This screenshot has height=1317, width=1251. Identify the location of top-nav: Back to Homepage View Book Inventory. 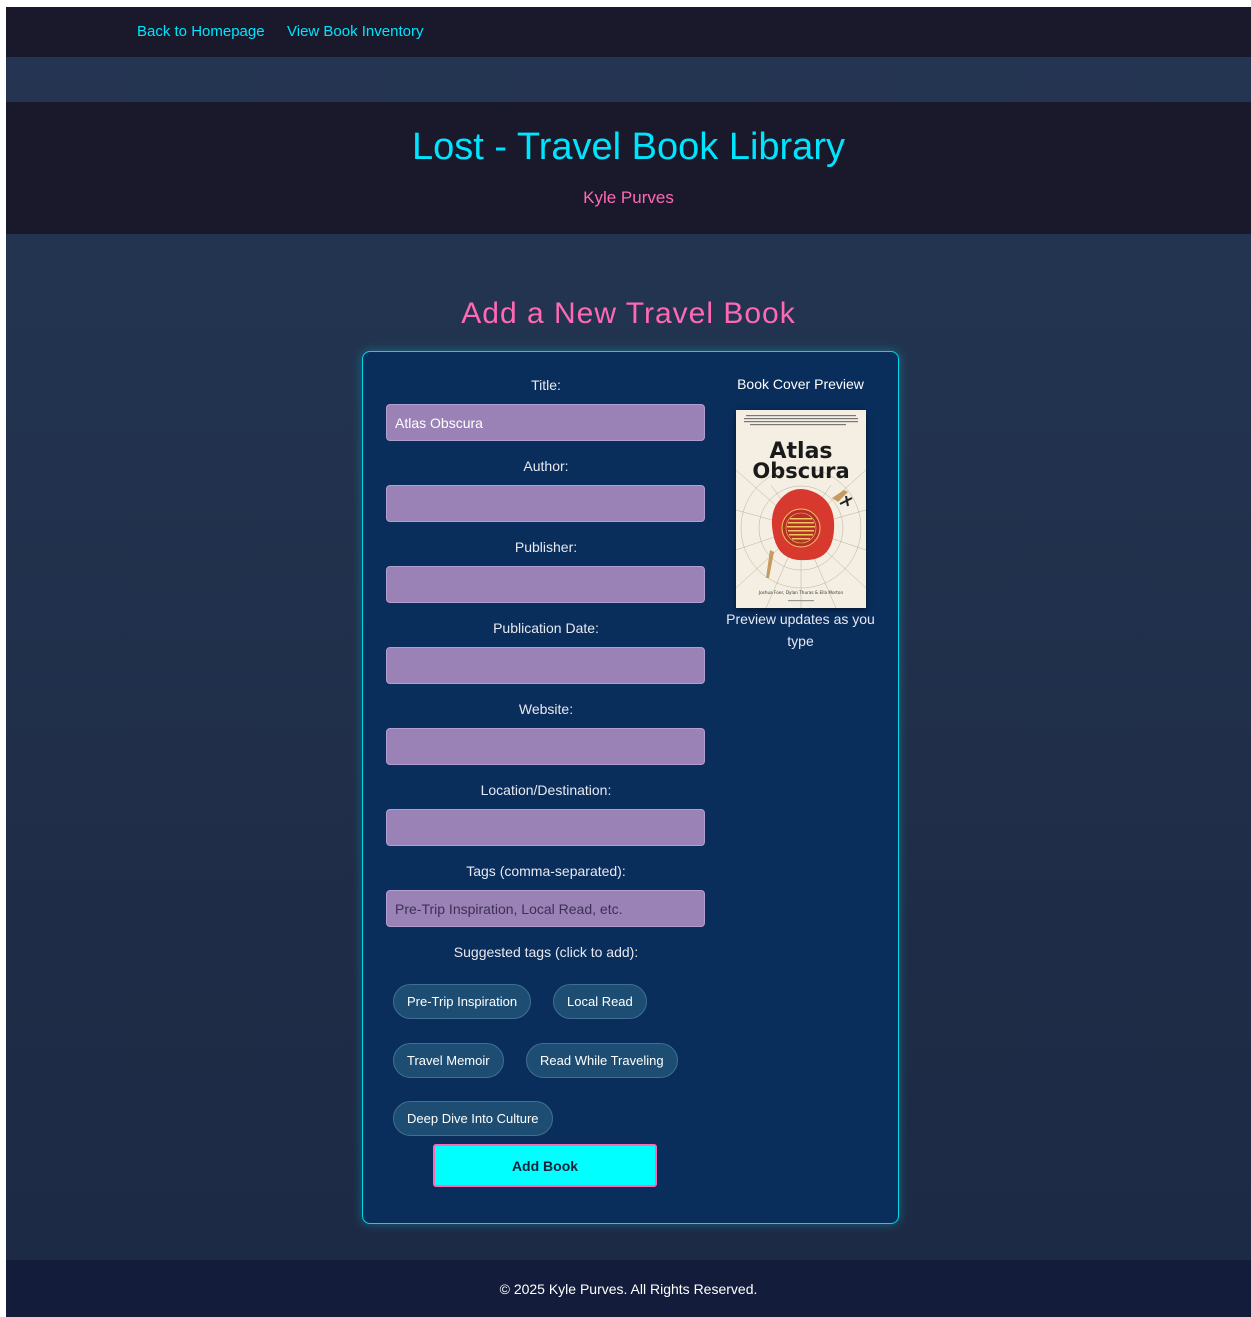
(628, 32).